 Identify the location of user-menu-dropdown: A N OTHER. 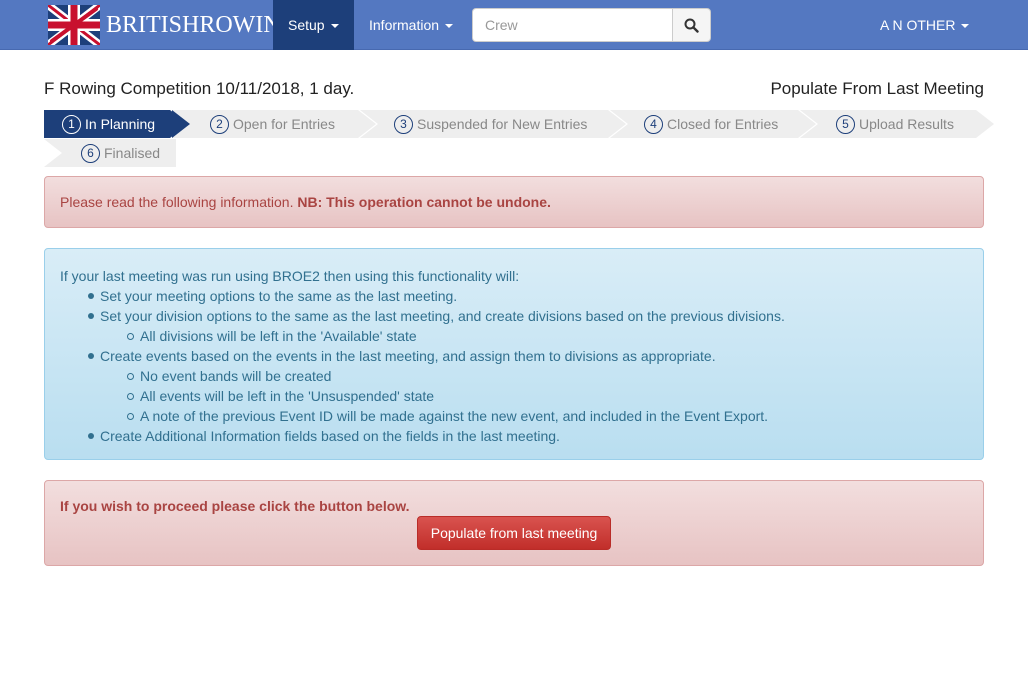
(924, 25).